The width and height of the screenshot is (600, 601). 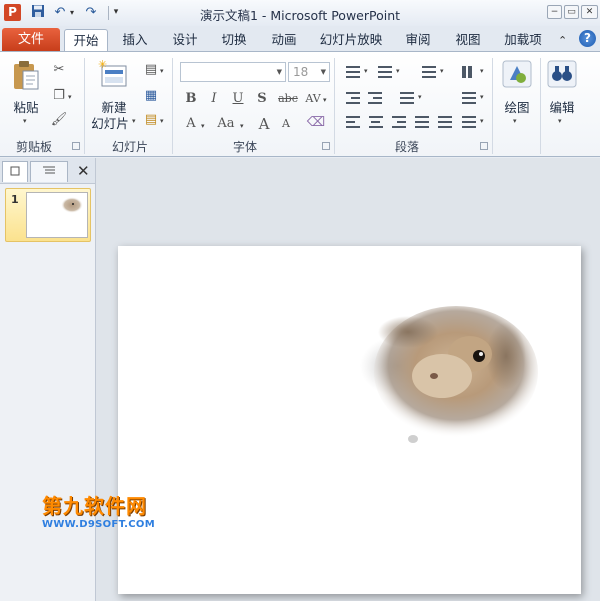 I want to click on text-direction-icon, so click(x=407, y=98).